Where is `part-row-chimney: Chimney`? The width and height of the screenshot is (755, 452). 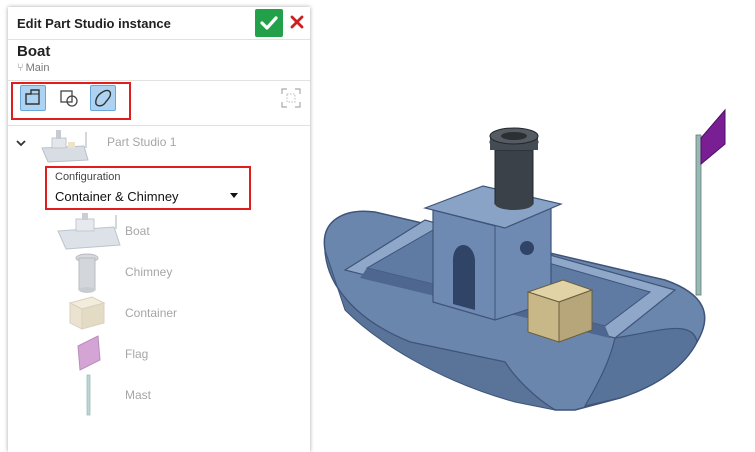
part-row-chimney: Chimney is located at coordinates (148, 272).